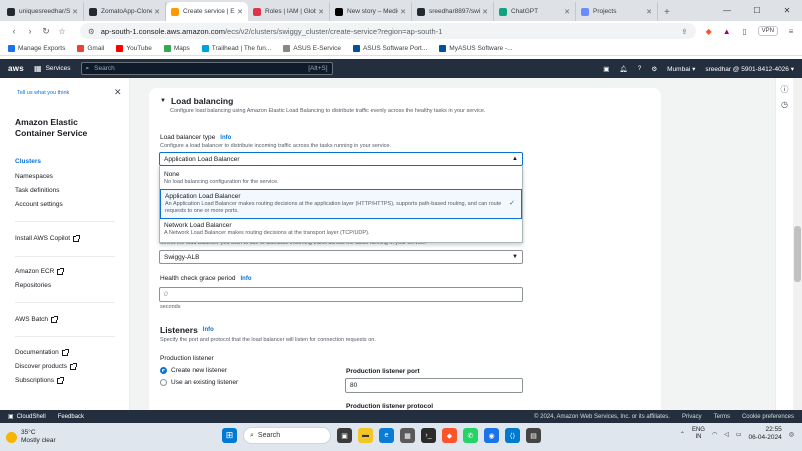  Describe the element at coordinates (36, 48) in the screenshot. I see `bookmark-item: Manage Exports` at that location.